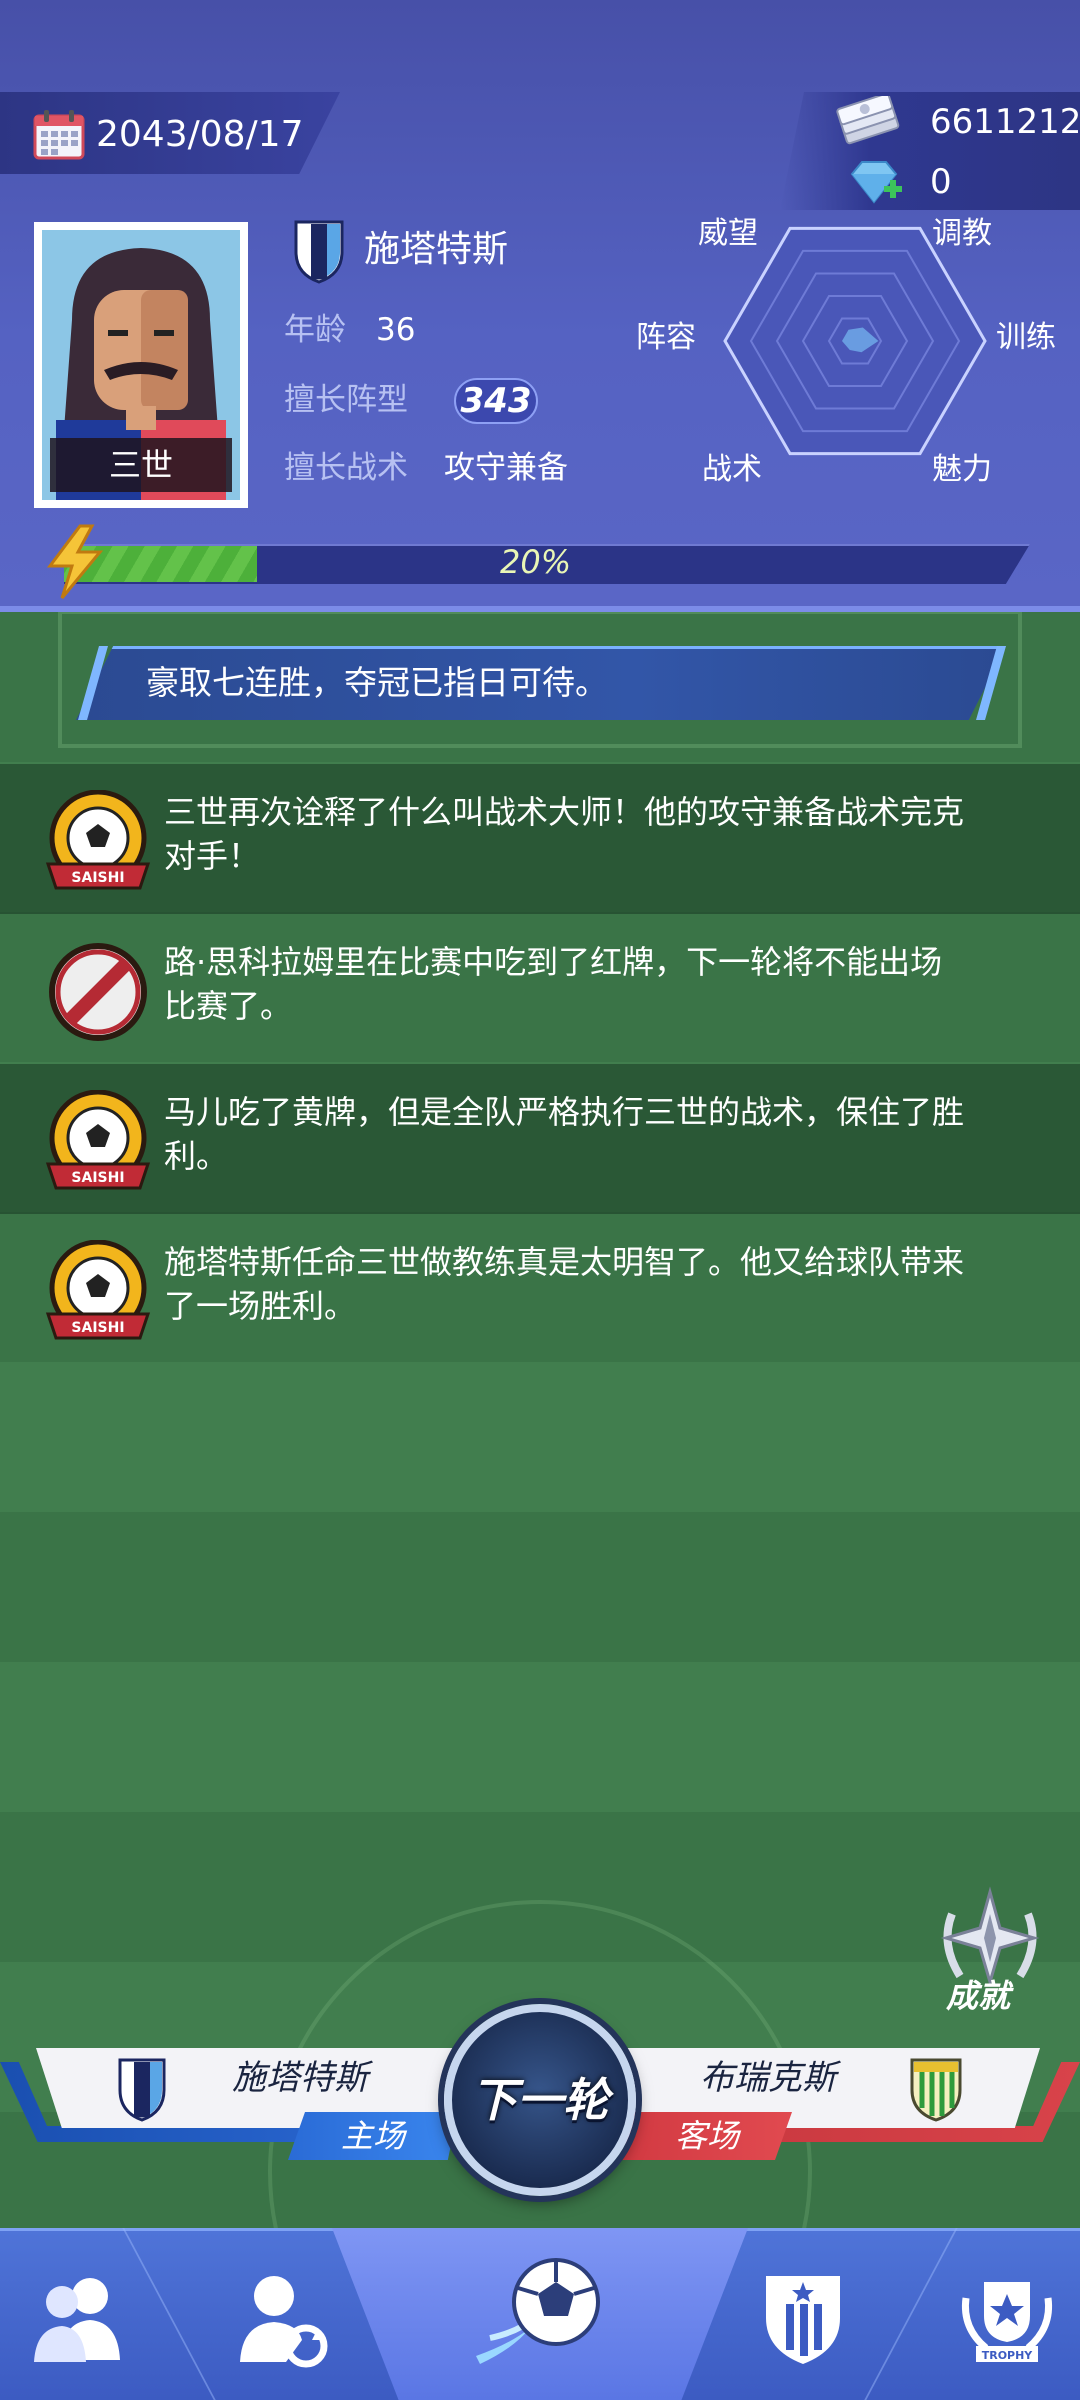 The width and height of the screenshot is (1080, 2400). I want to click on formation-badge: 343, so click(496, 401).